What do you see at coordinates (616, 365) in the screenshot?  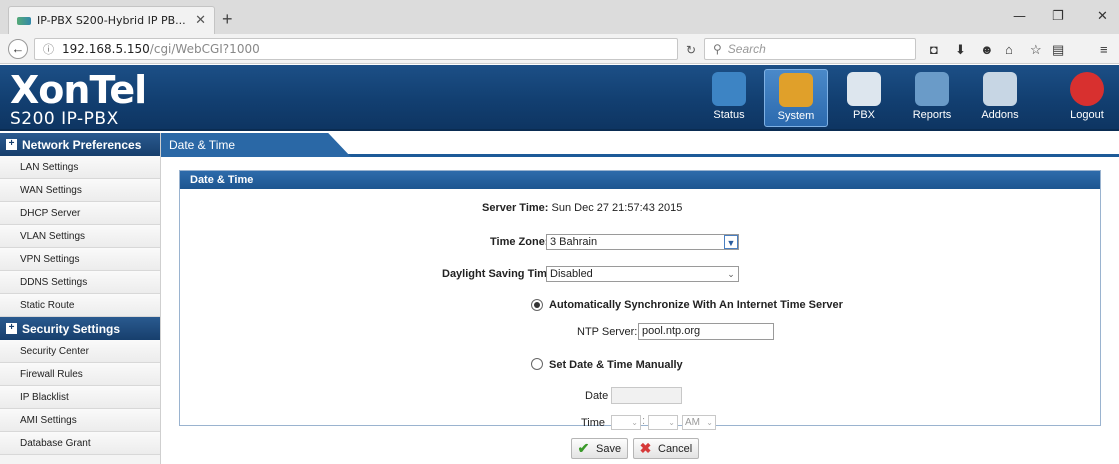 I see `manual-time-label: Set Date & Time Manually` at bounding box center [616, 365].